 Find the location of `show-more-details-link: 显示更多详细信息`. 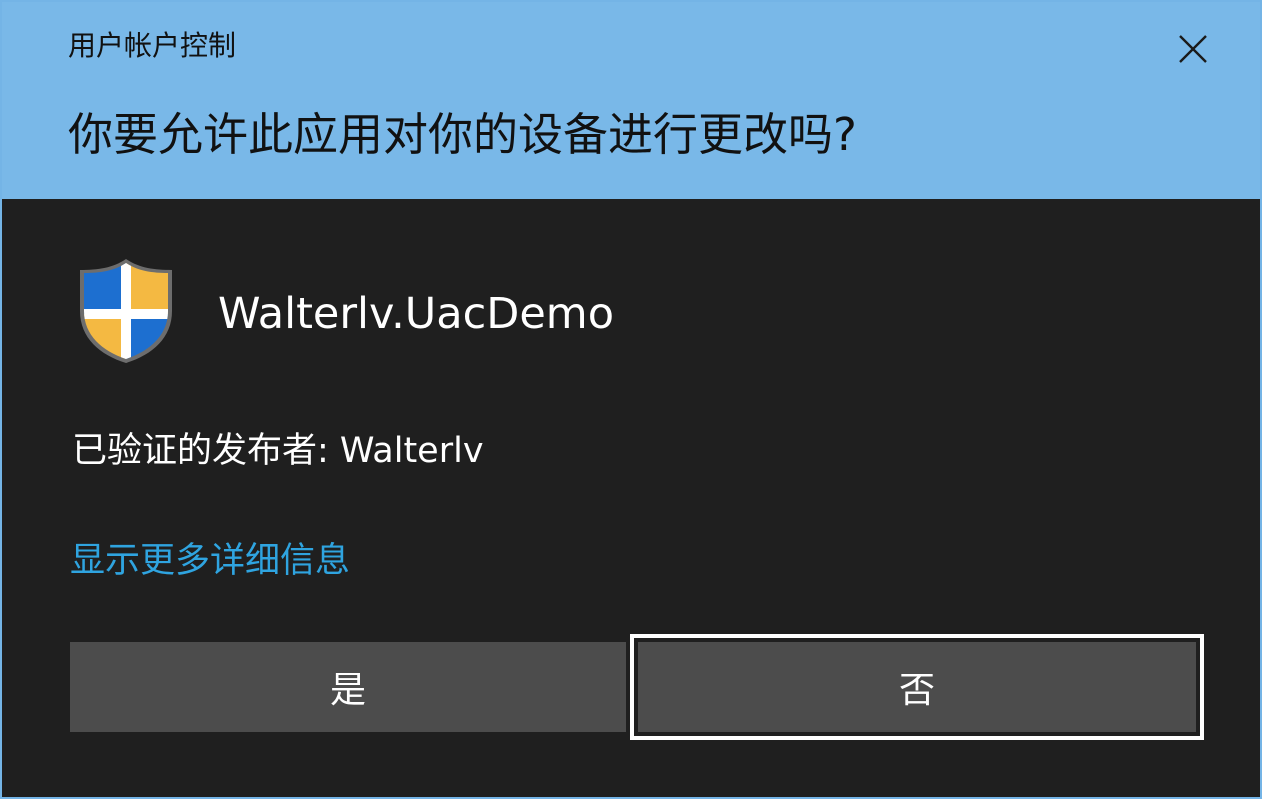

show-more-details-link: 显示更多详细信息 is located at coordinates (210, 561).